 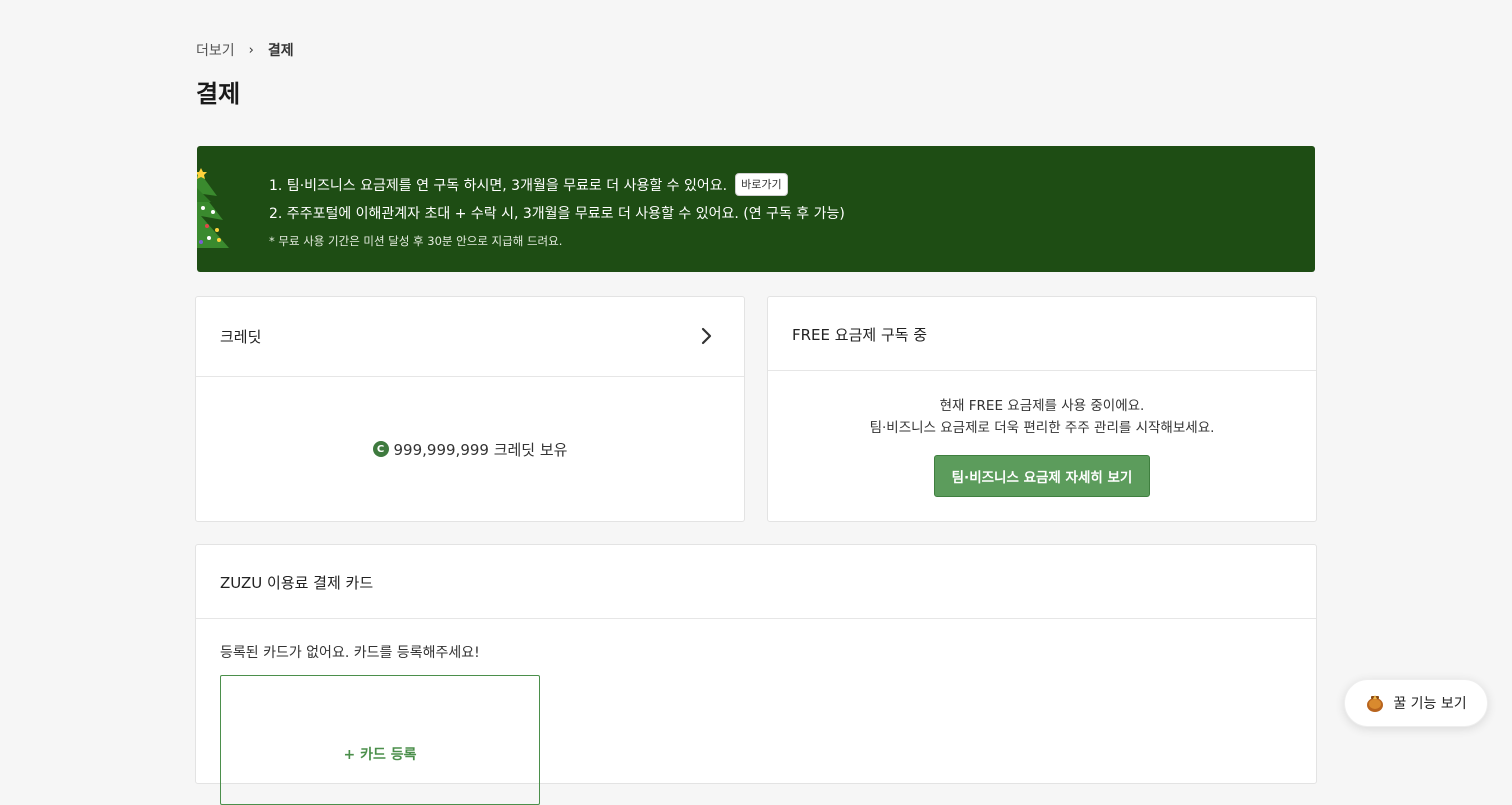 What do you see at coordinates (297, 583) in the screenshot?
I see `payment-title: ZUZU 이용료 결제 카드` at bounding box center [297, 583].